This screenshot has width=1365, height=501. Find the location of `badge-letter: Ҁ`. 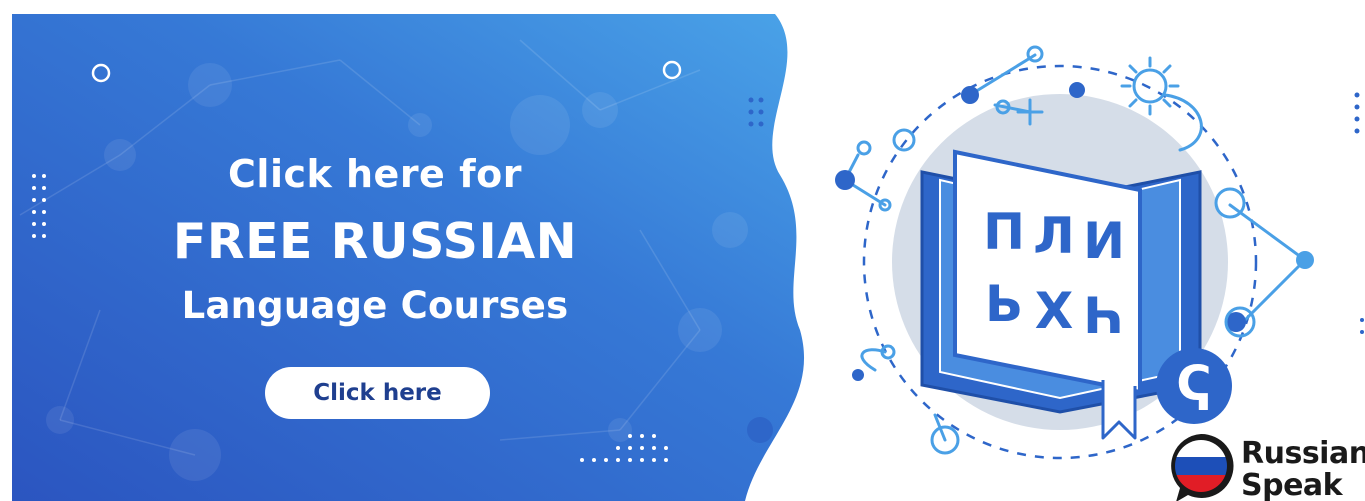

badge-letter: Ҁ is located at coordinates (1194, 384).